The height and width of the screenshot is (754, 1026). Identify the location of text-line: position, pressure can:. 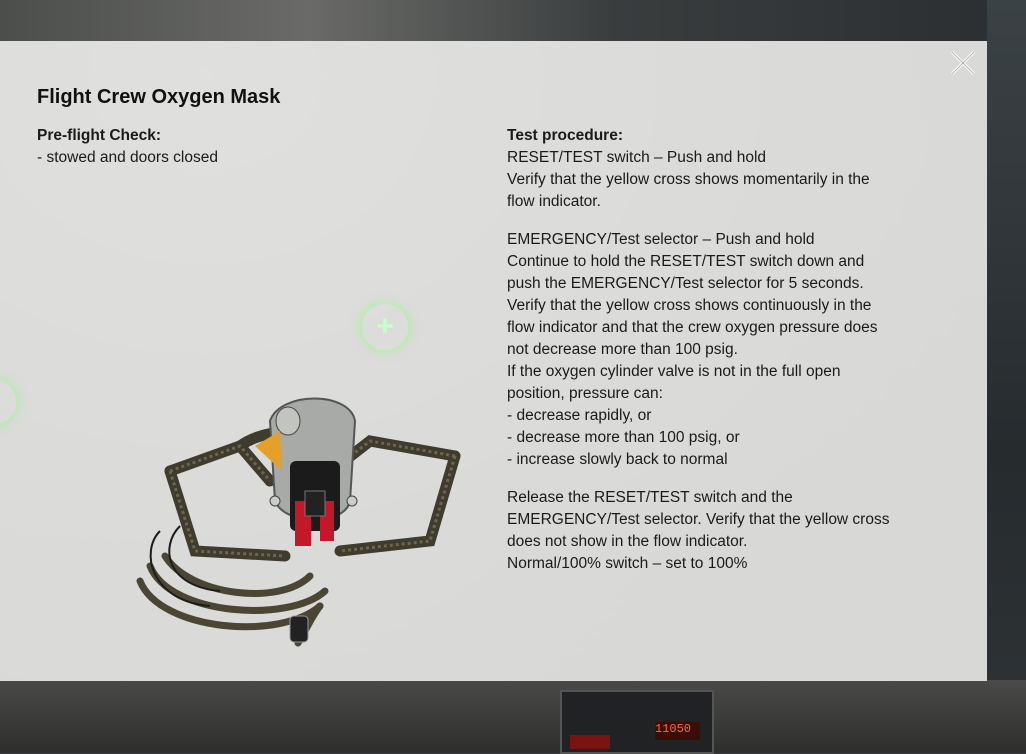
(585, 393).